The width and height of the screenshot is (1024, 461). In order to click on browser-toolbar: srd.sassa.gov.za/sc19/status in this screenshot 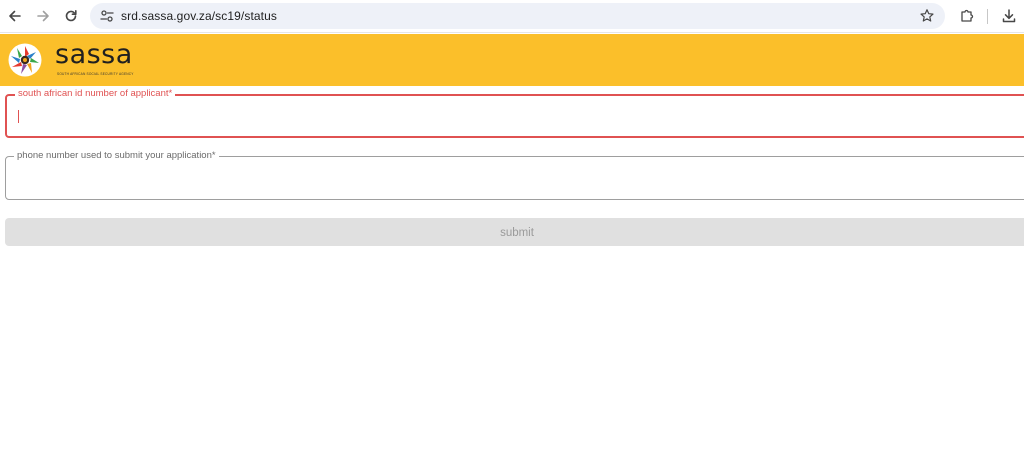, I will do `click(512, 16)`.